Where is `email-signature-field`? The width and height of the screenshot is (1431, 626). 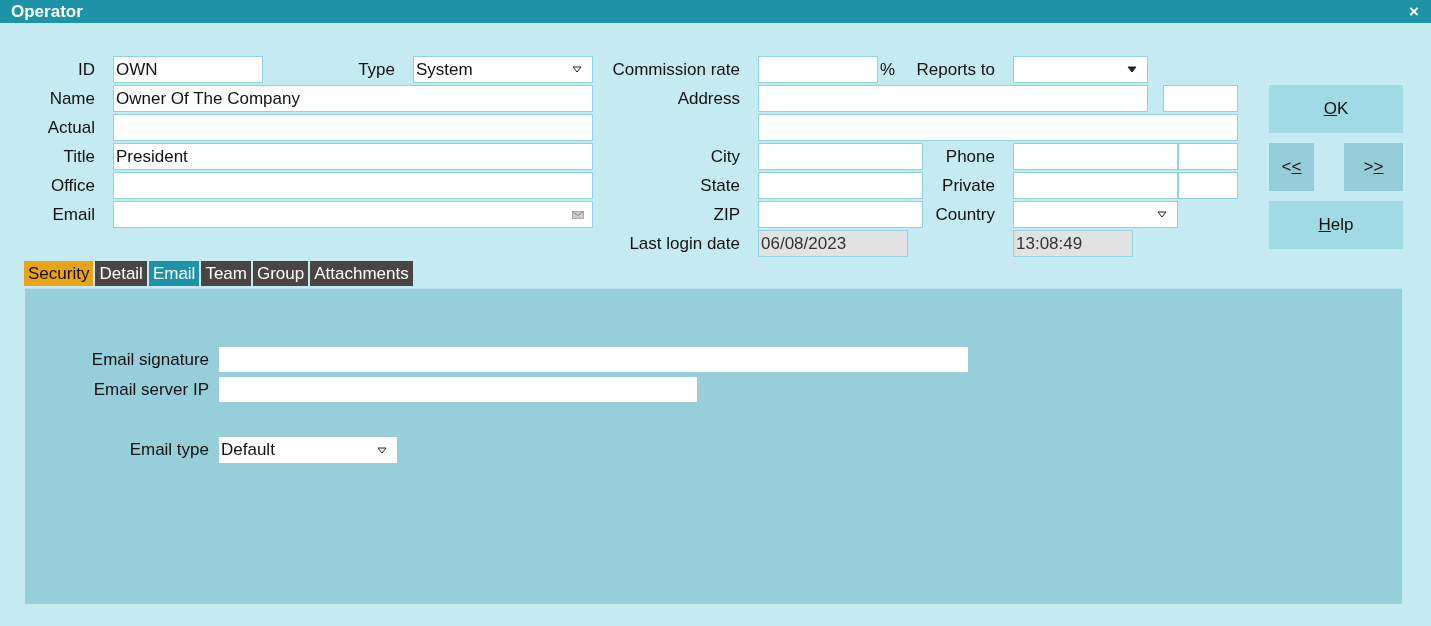 email-signature-field is located at coordinates (593, 359).